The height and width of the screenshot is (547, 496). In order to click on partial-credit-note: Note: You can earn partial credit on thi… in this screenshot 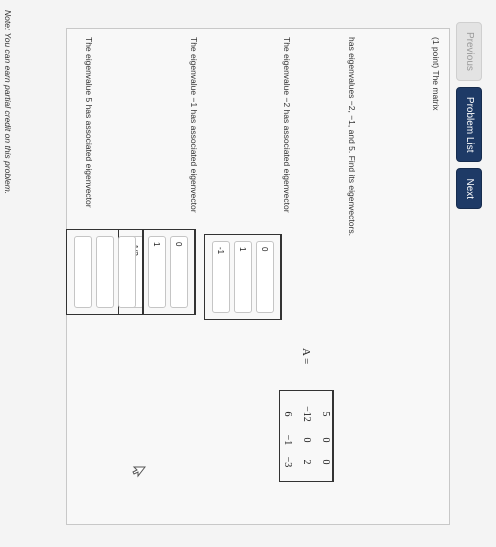, I will do `click(8, 102)`.